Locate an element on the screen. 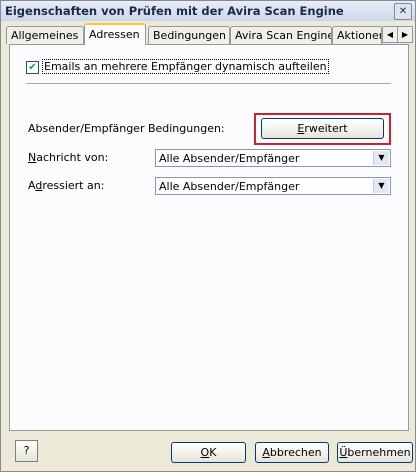  help-button: ? is located at coordinates (26, 451).